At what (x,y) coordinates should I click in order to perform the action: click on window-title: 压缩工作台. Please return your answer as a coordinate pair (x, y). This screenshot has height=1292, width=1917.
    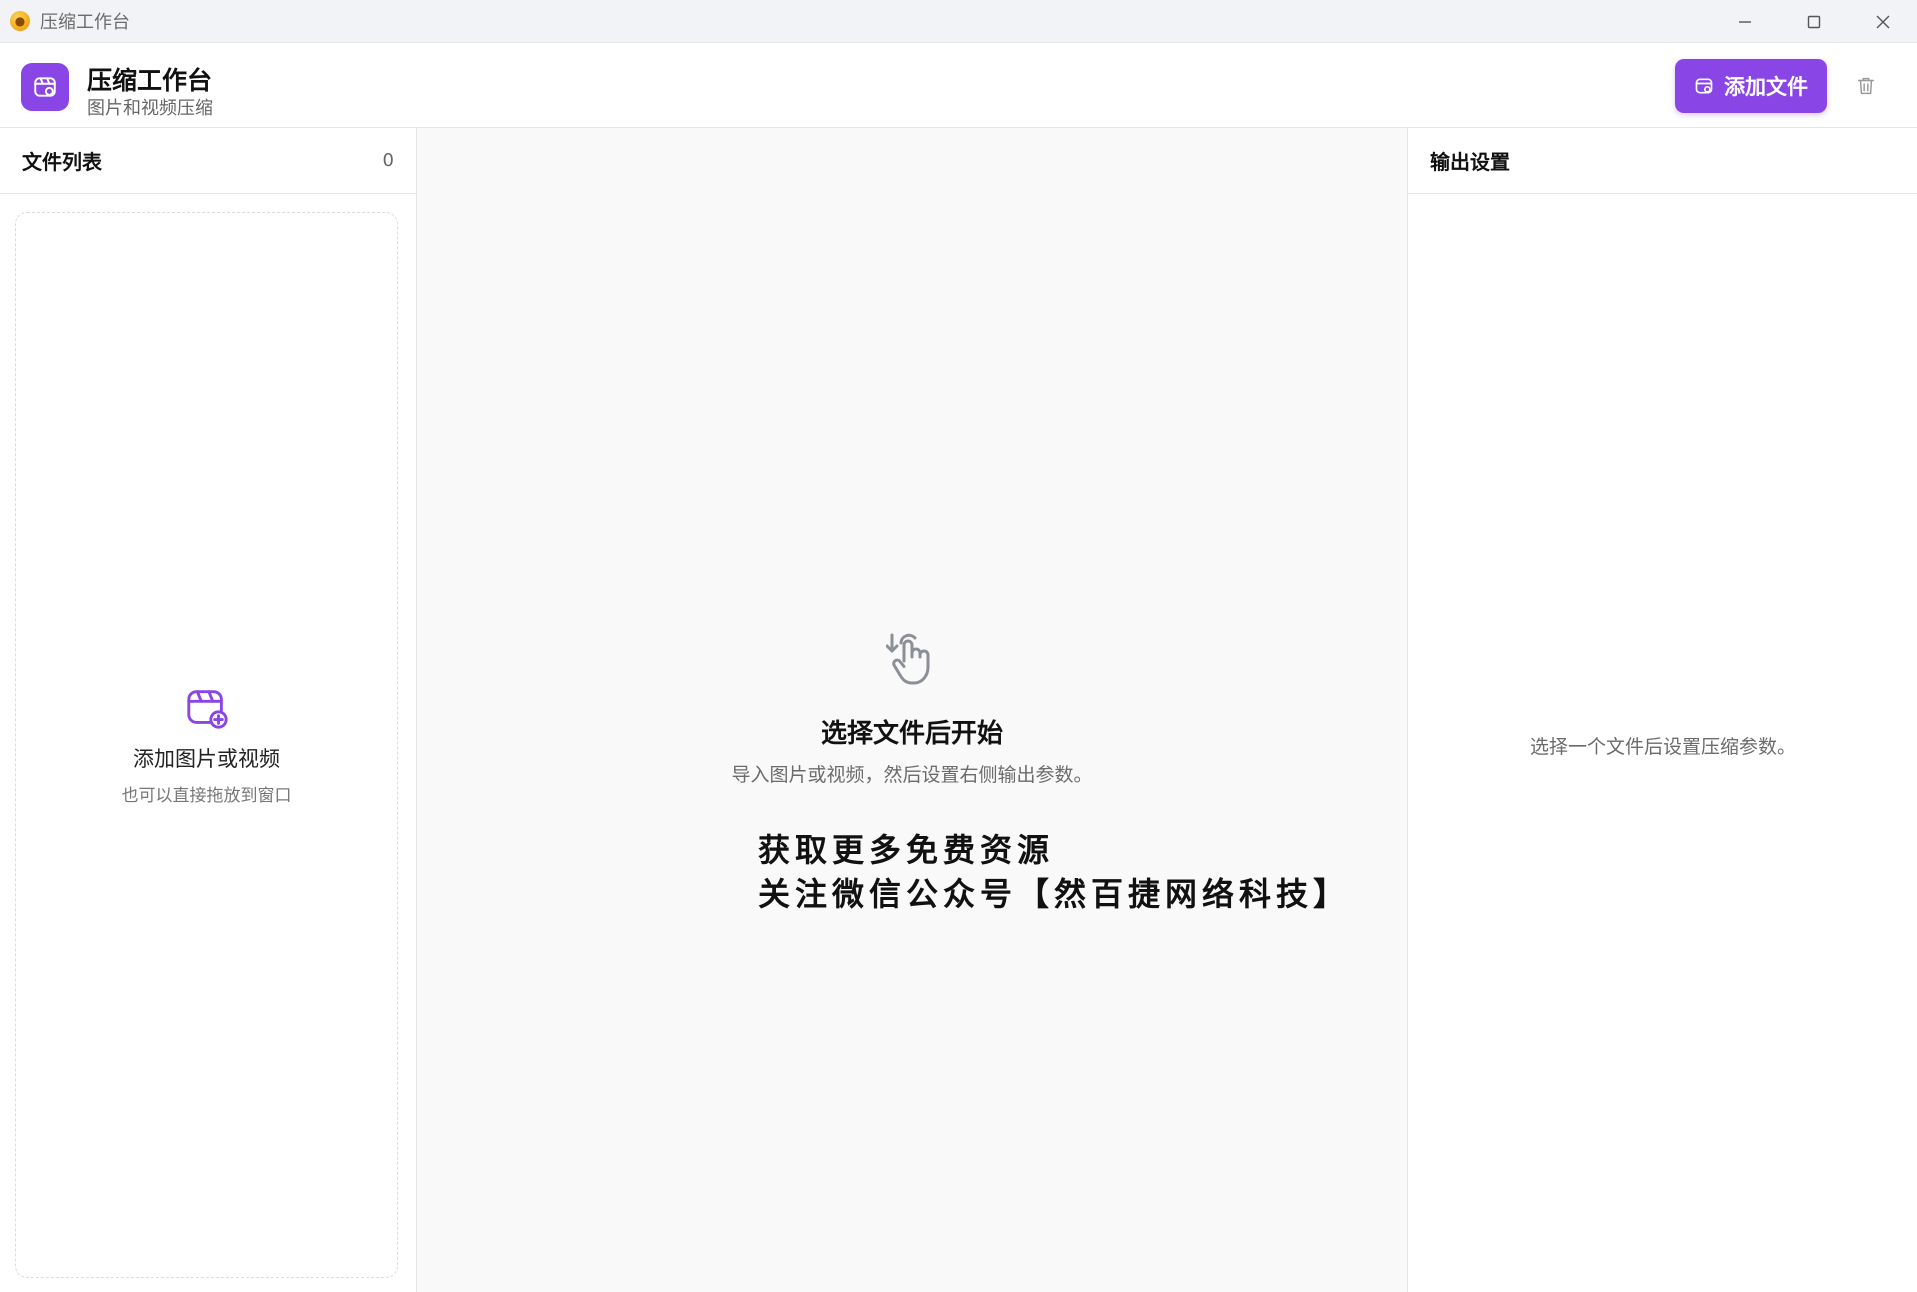
    Looking at the image, I should click on (85, 22).